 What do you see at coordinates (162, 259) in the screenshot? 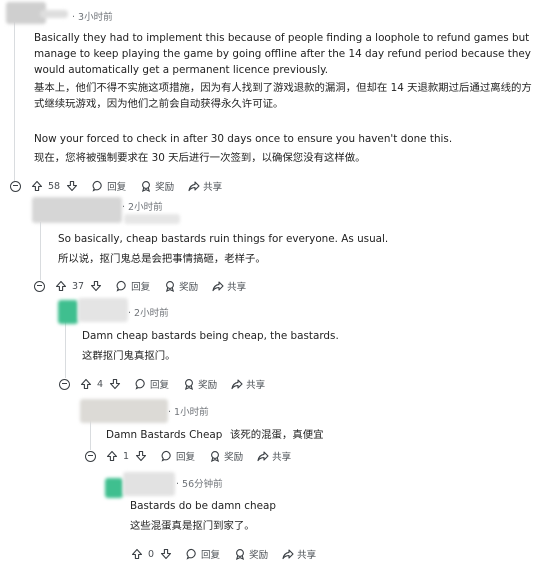
I see `comment-text-zh: 所以说，抠门鬼总是会把事情搞砸，老样子。` at bounding box center [162, 259].